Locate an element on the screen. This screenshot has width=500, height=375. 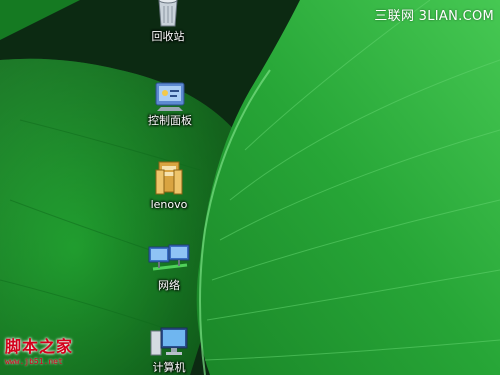
network-icon is located at coordinates (169, 257).